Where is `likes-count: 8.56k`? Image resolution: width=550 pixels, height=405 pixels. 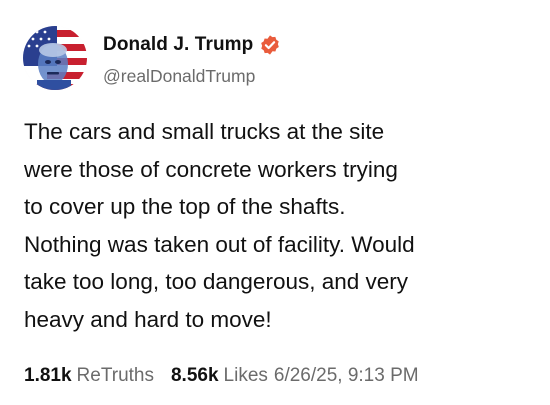 likes-count: 8.56k is located at coordinates (194, 375).